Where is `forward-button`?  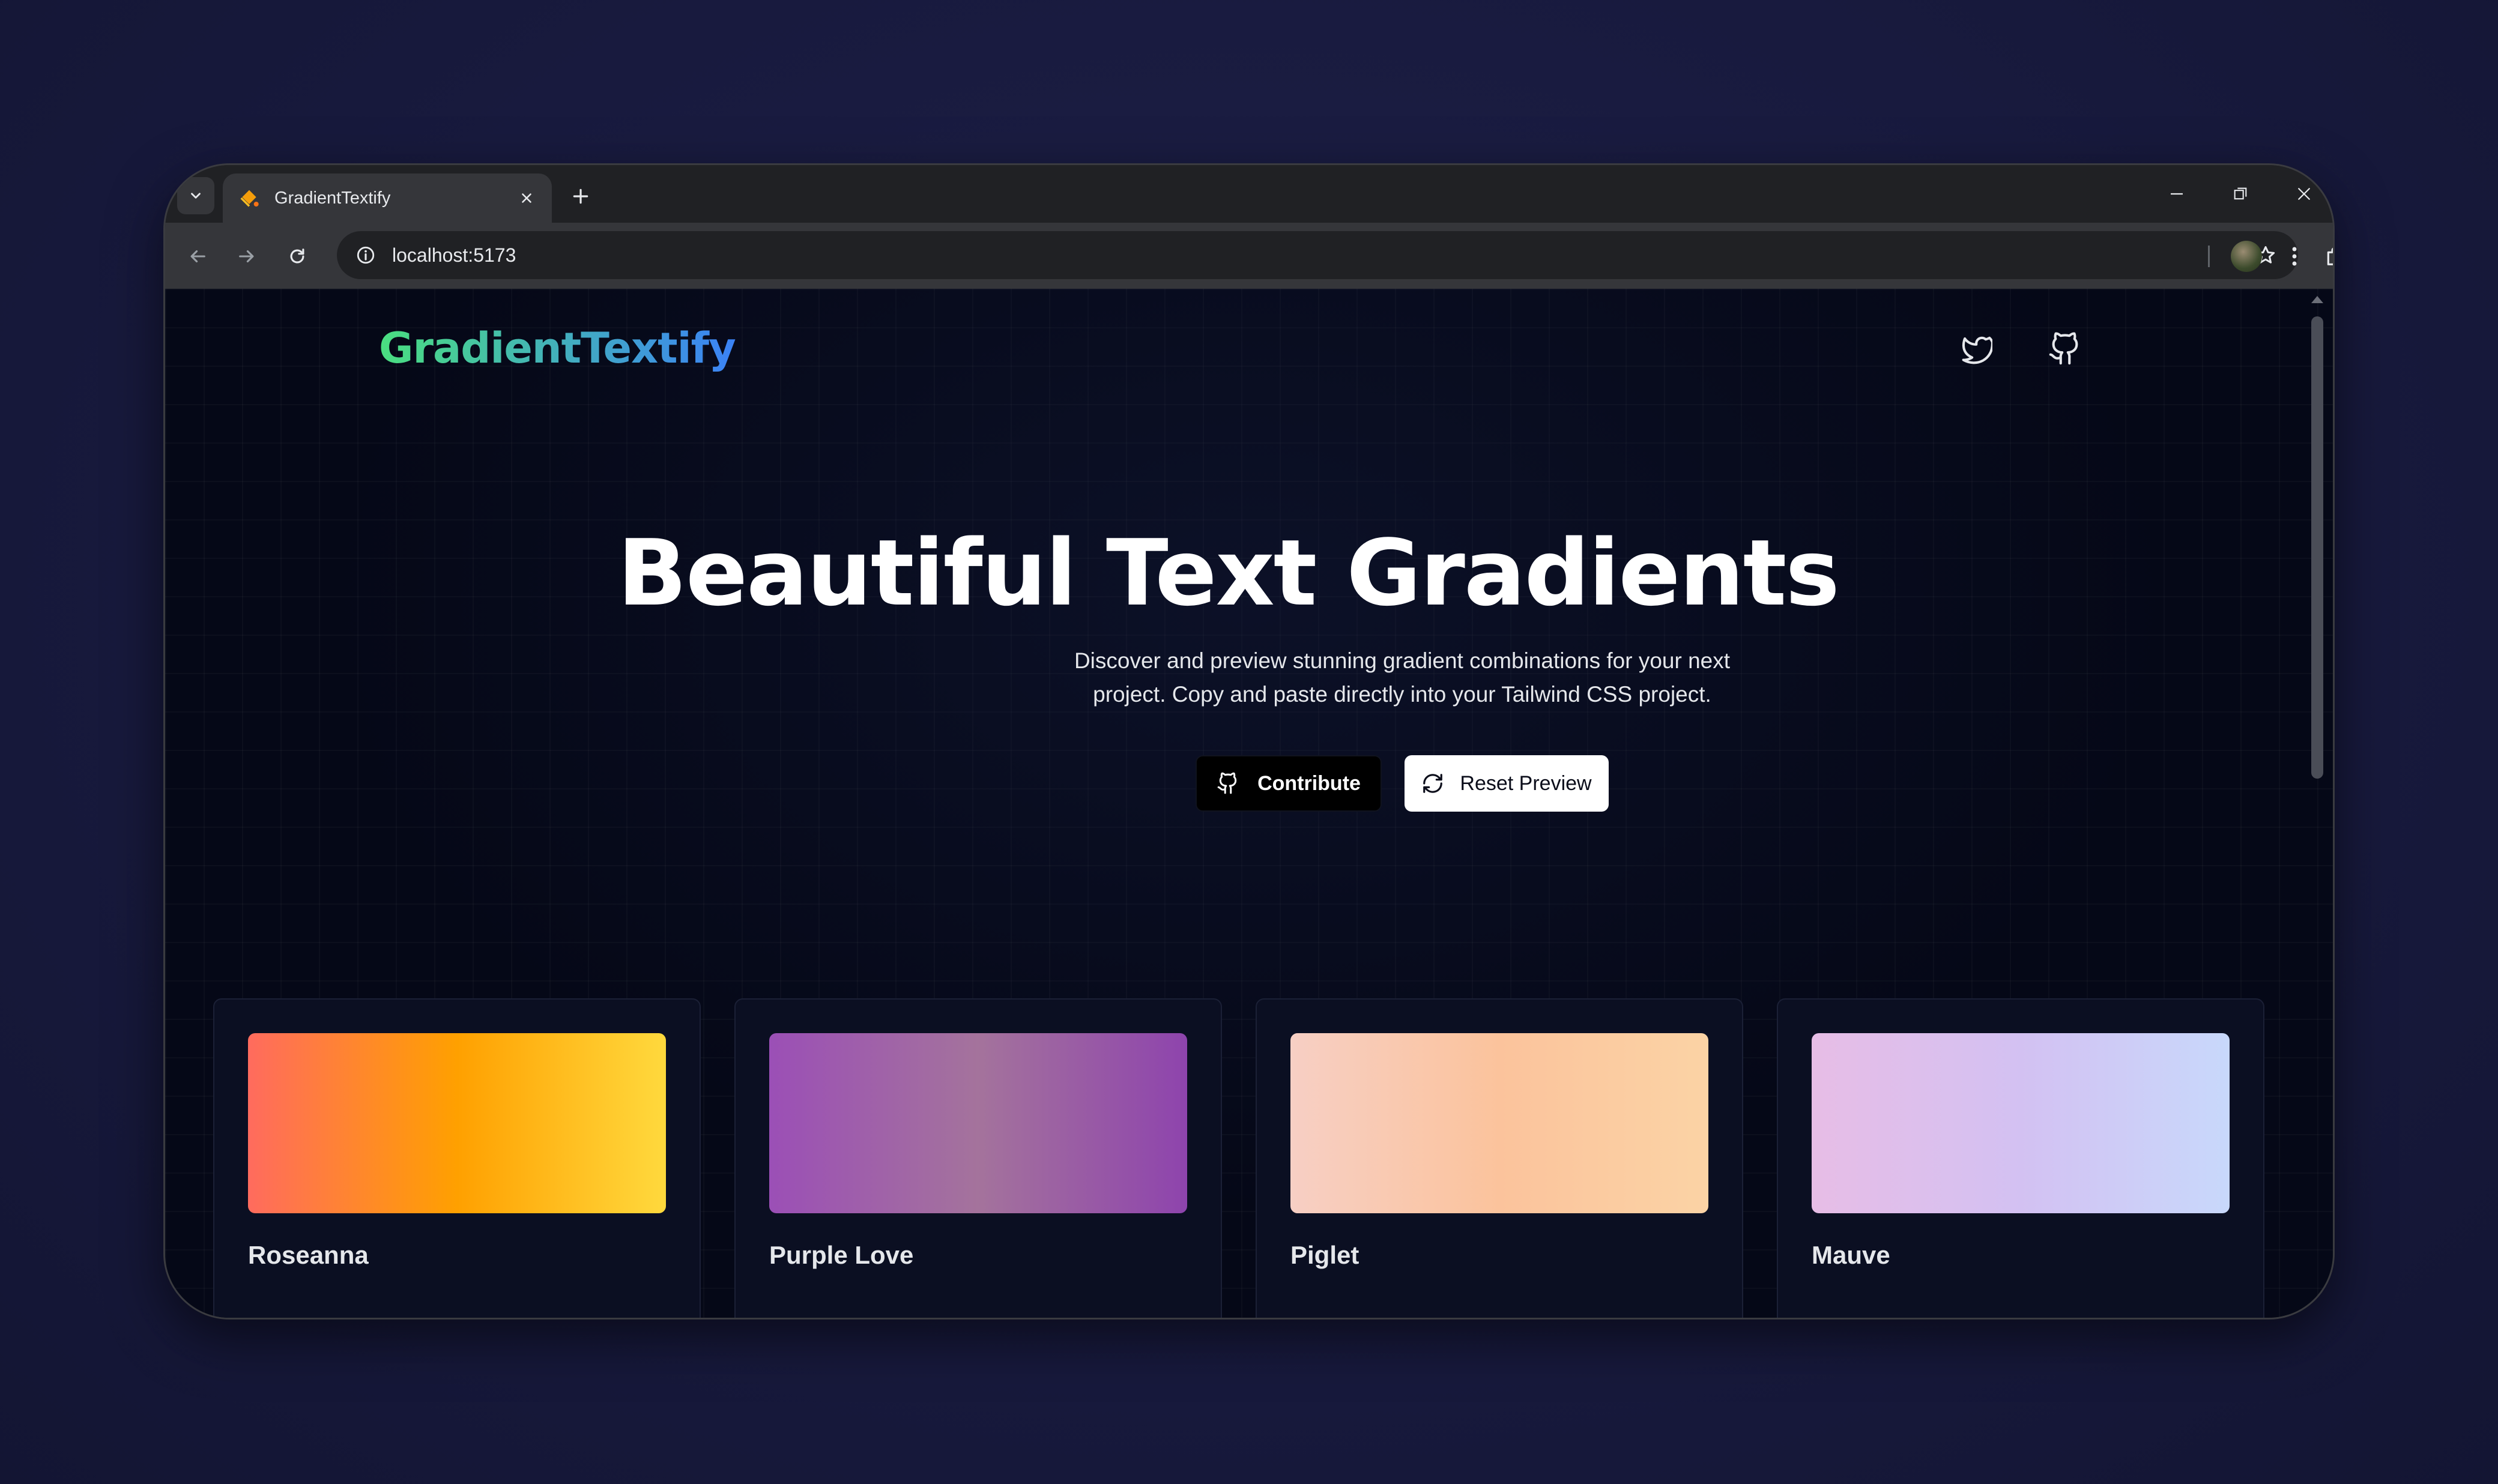
forward-button is located at coordinates (247, 256).